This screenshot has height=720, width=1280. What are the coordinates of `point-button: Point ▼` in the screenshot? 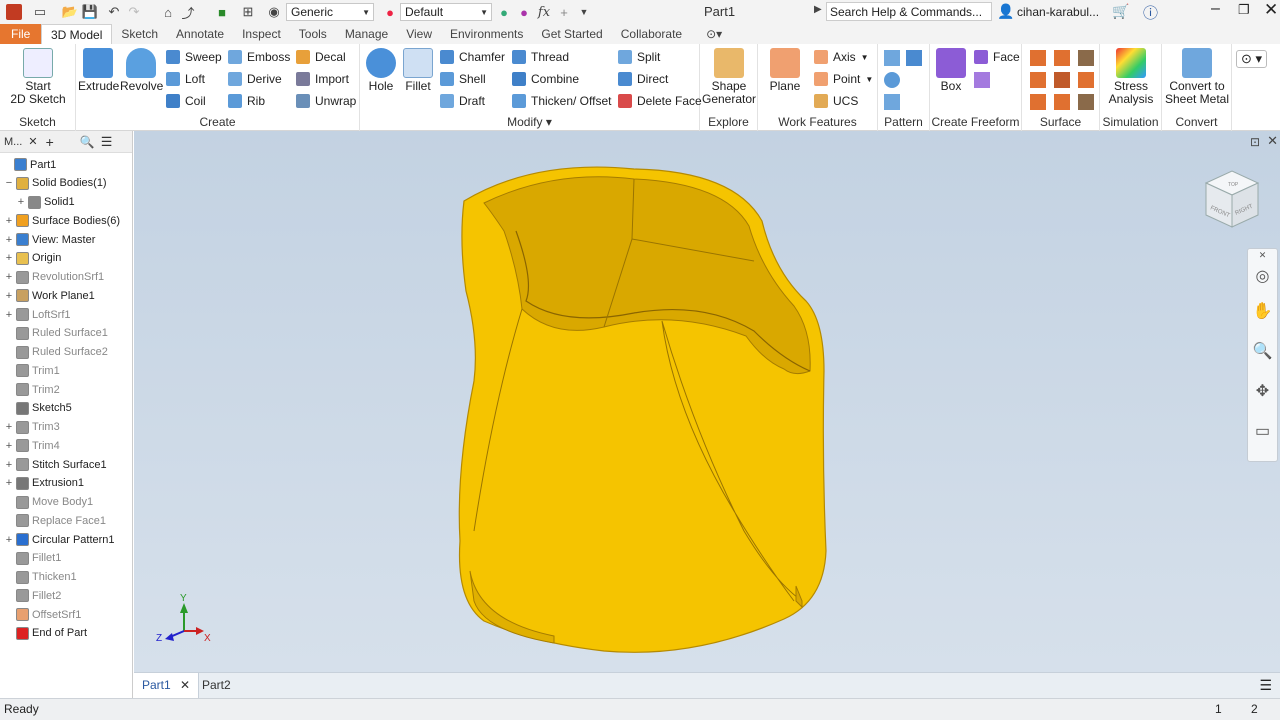 It's located at (843, 79).